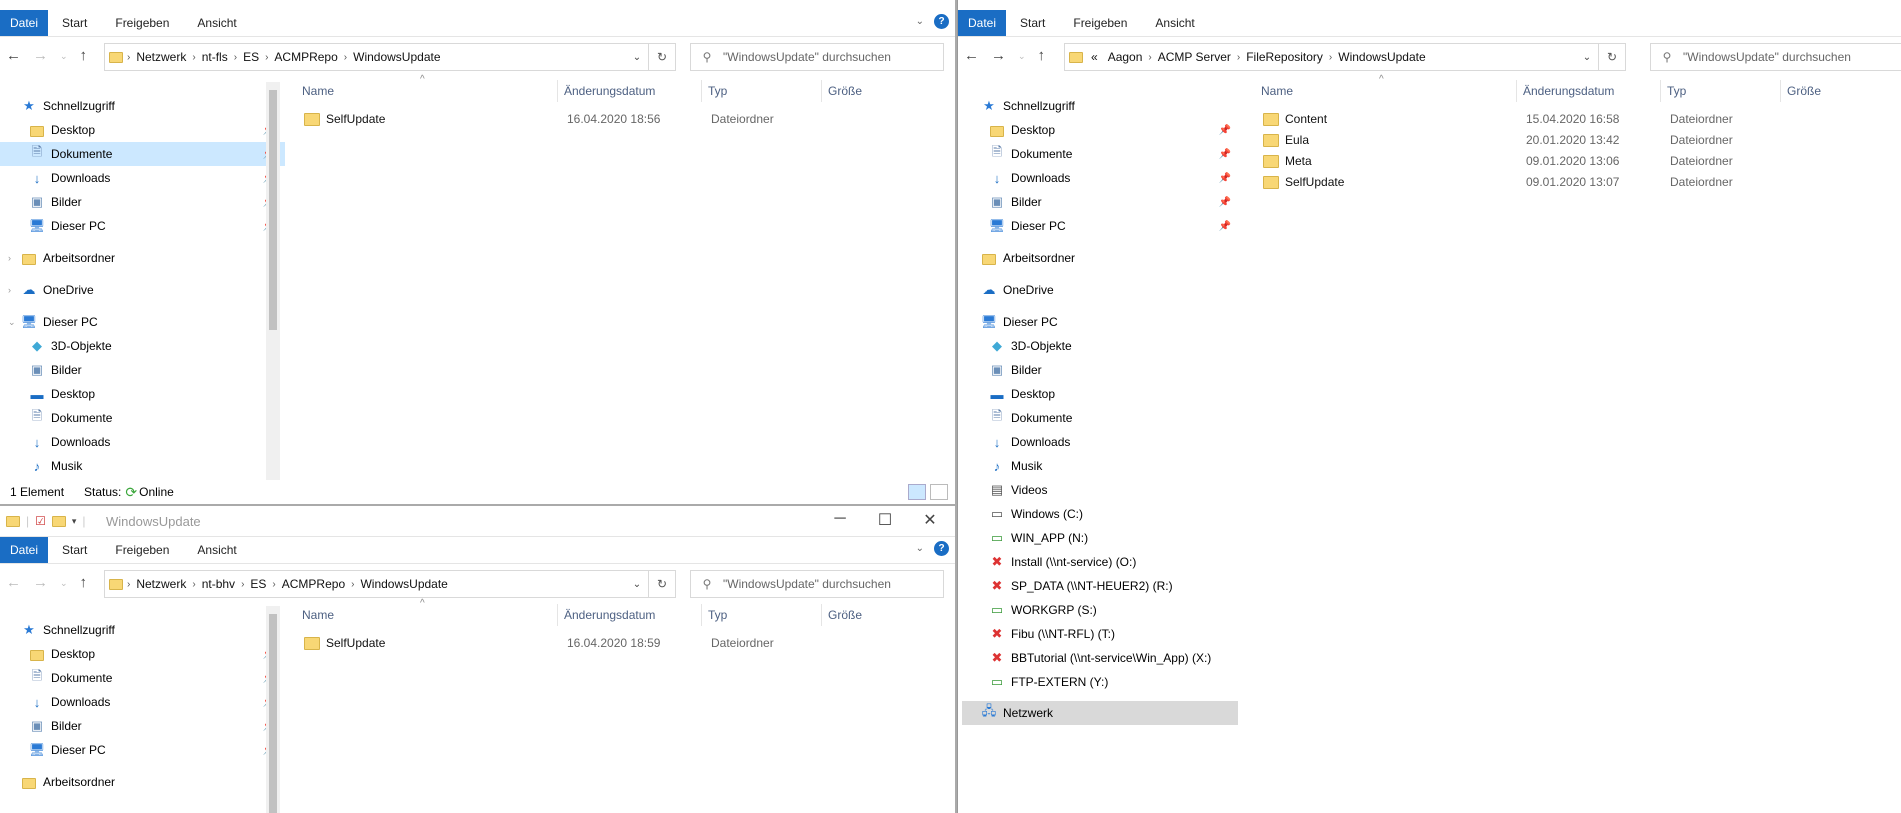 This screenshot has width=1901, height=813. I want to click on nav-item-dieser-pc-tree: ⌄ 🖥 Dieser PC, so click(142, 322).